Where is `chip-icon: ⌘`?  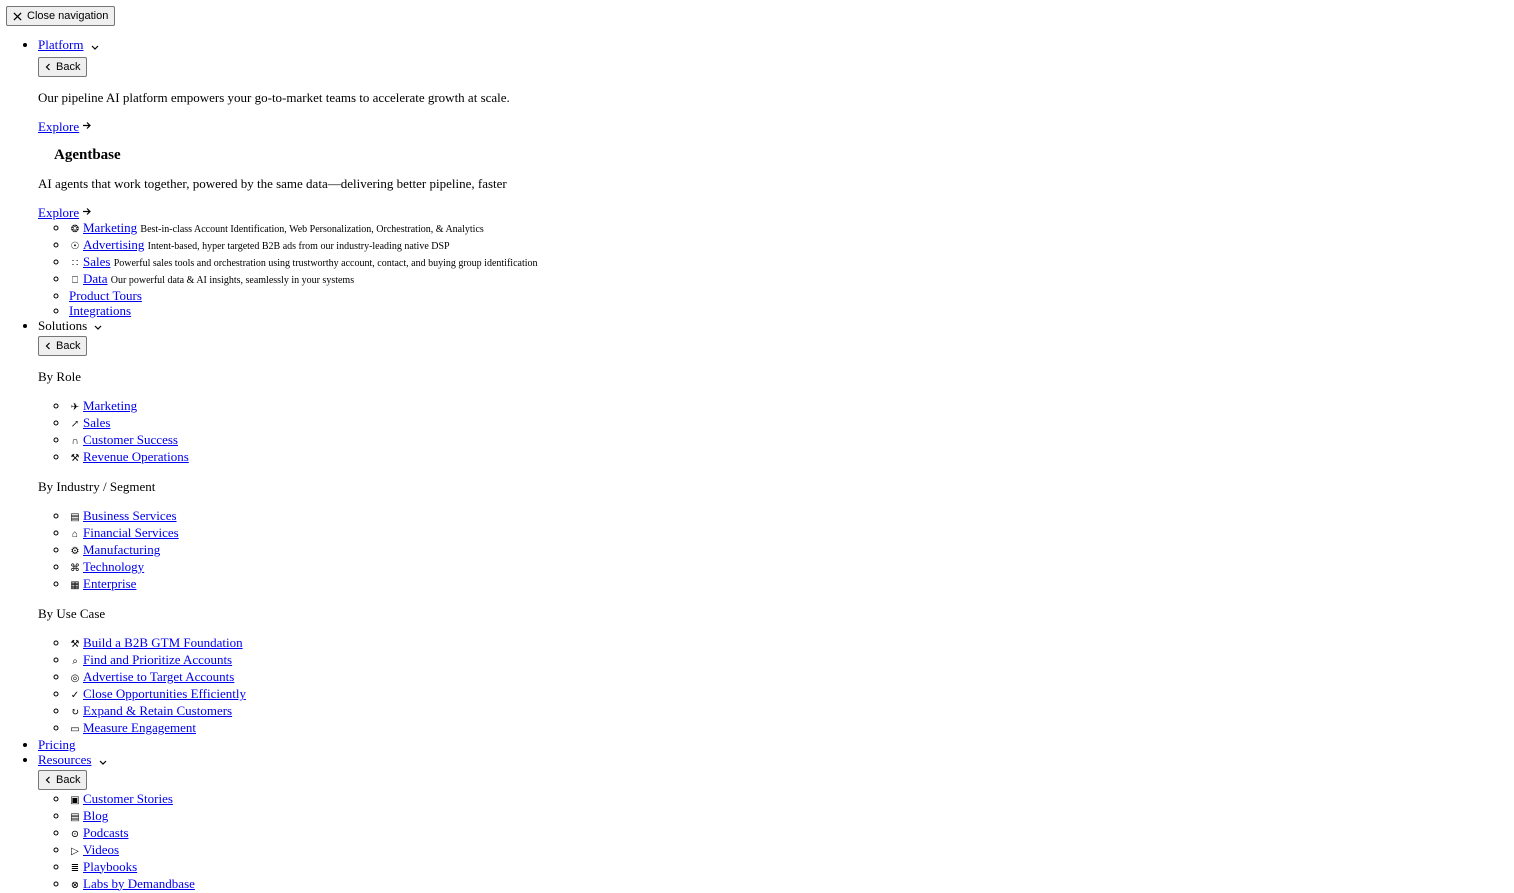 chip-icon: ⌘ is located at coordinates (75, 569).